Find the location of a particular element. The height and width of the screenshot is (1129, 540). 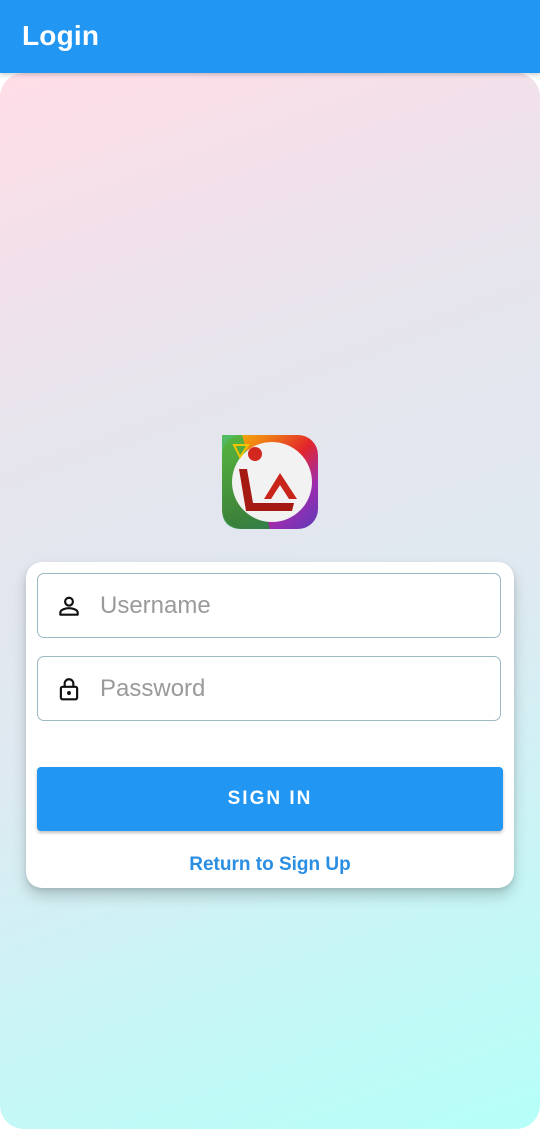

lock-icon is located at coordinates (69, 689).